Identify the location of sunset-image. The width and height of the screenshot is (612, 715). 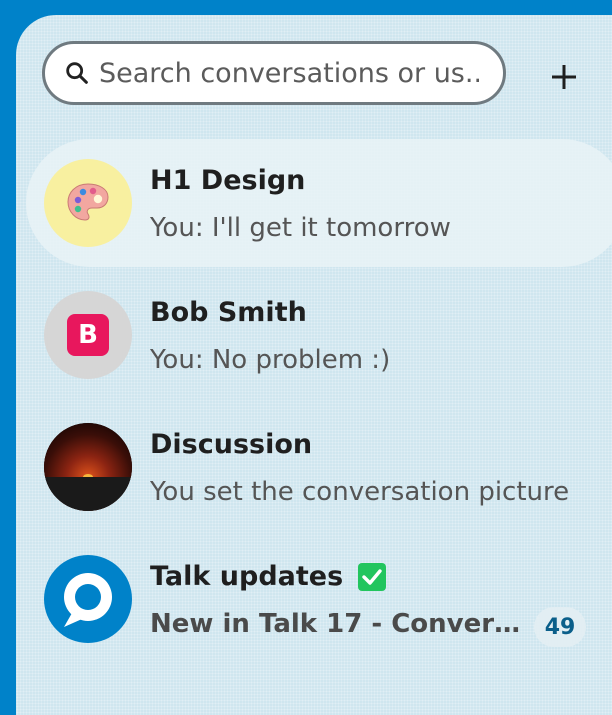
(88, 467).